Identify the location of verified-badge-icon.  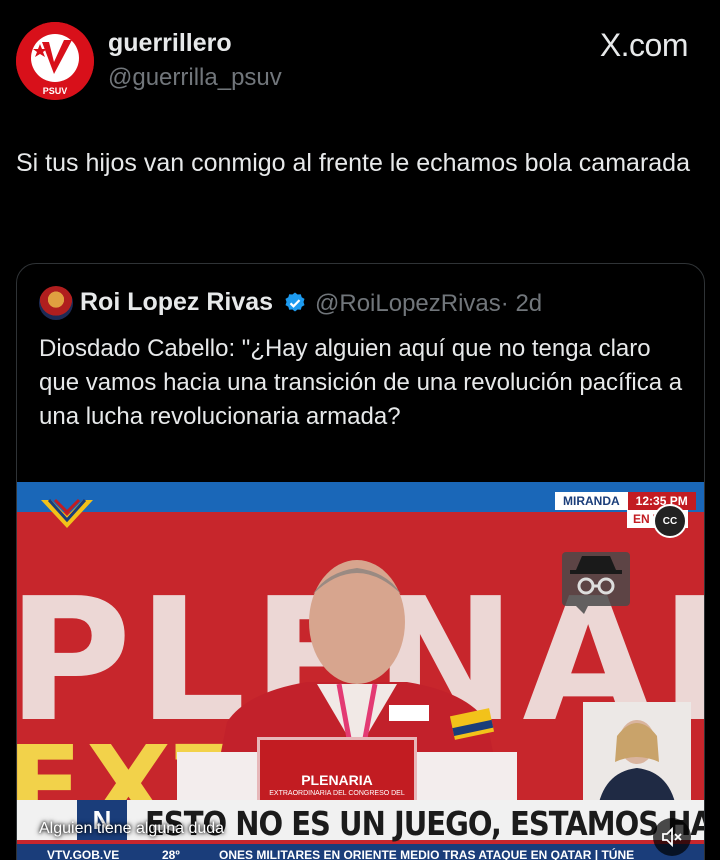
(295, 302).